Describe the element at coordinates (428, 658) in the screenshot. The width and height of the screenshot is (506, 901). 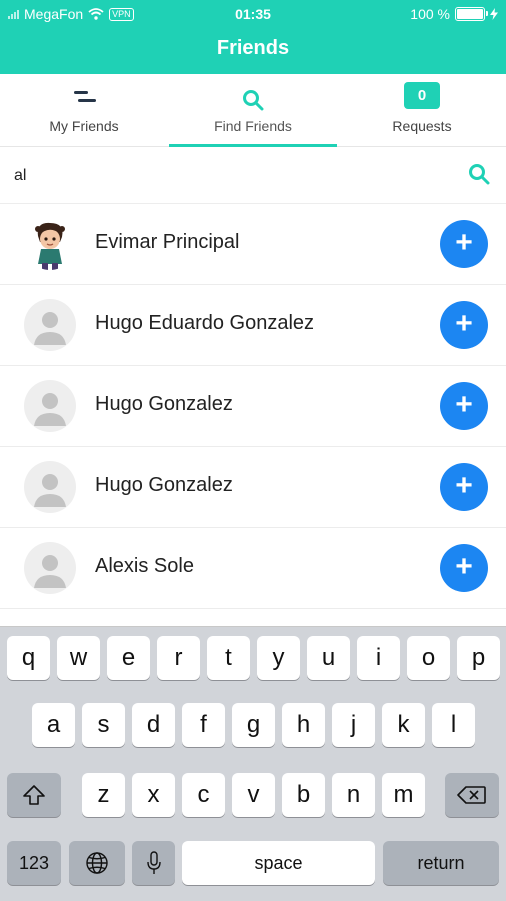
I see `key-o: o` at that location.